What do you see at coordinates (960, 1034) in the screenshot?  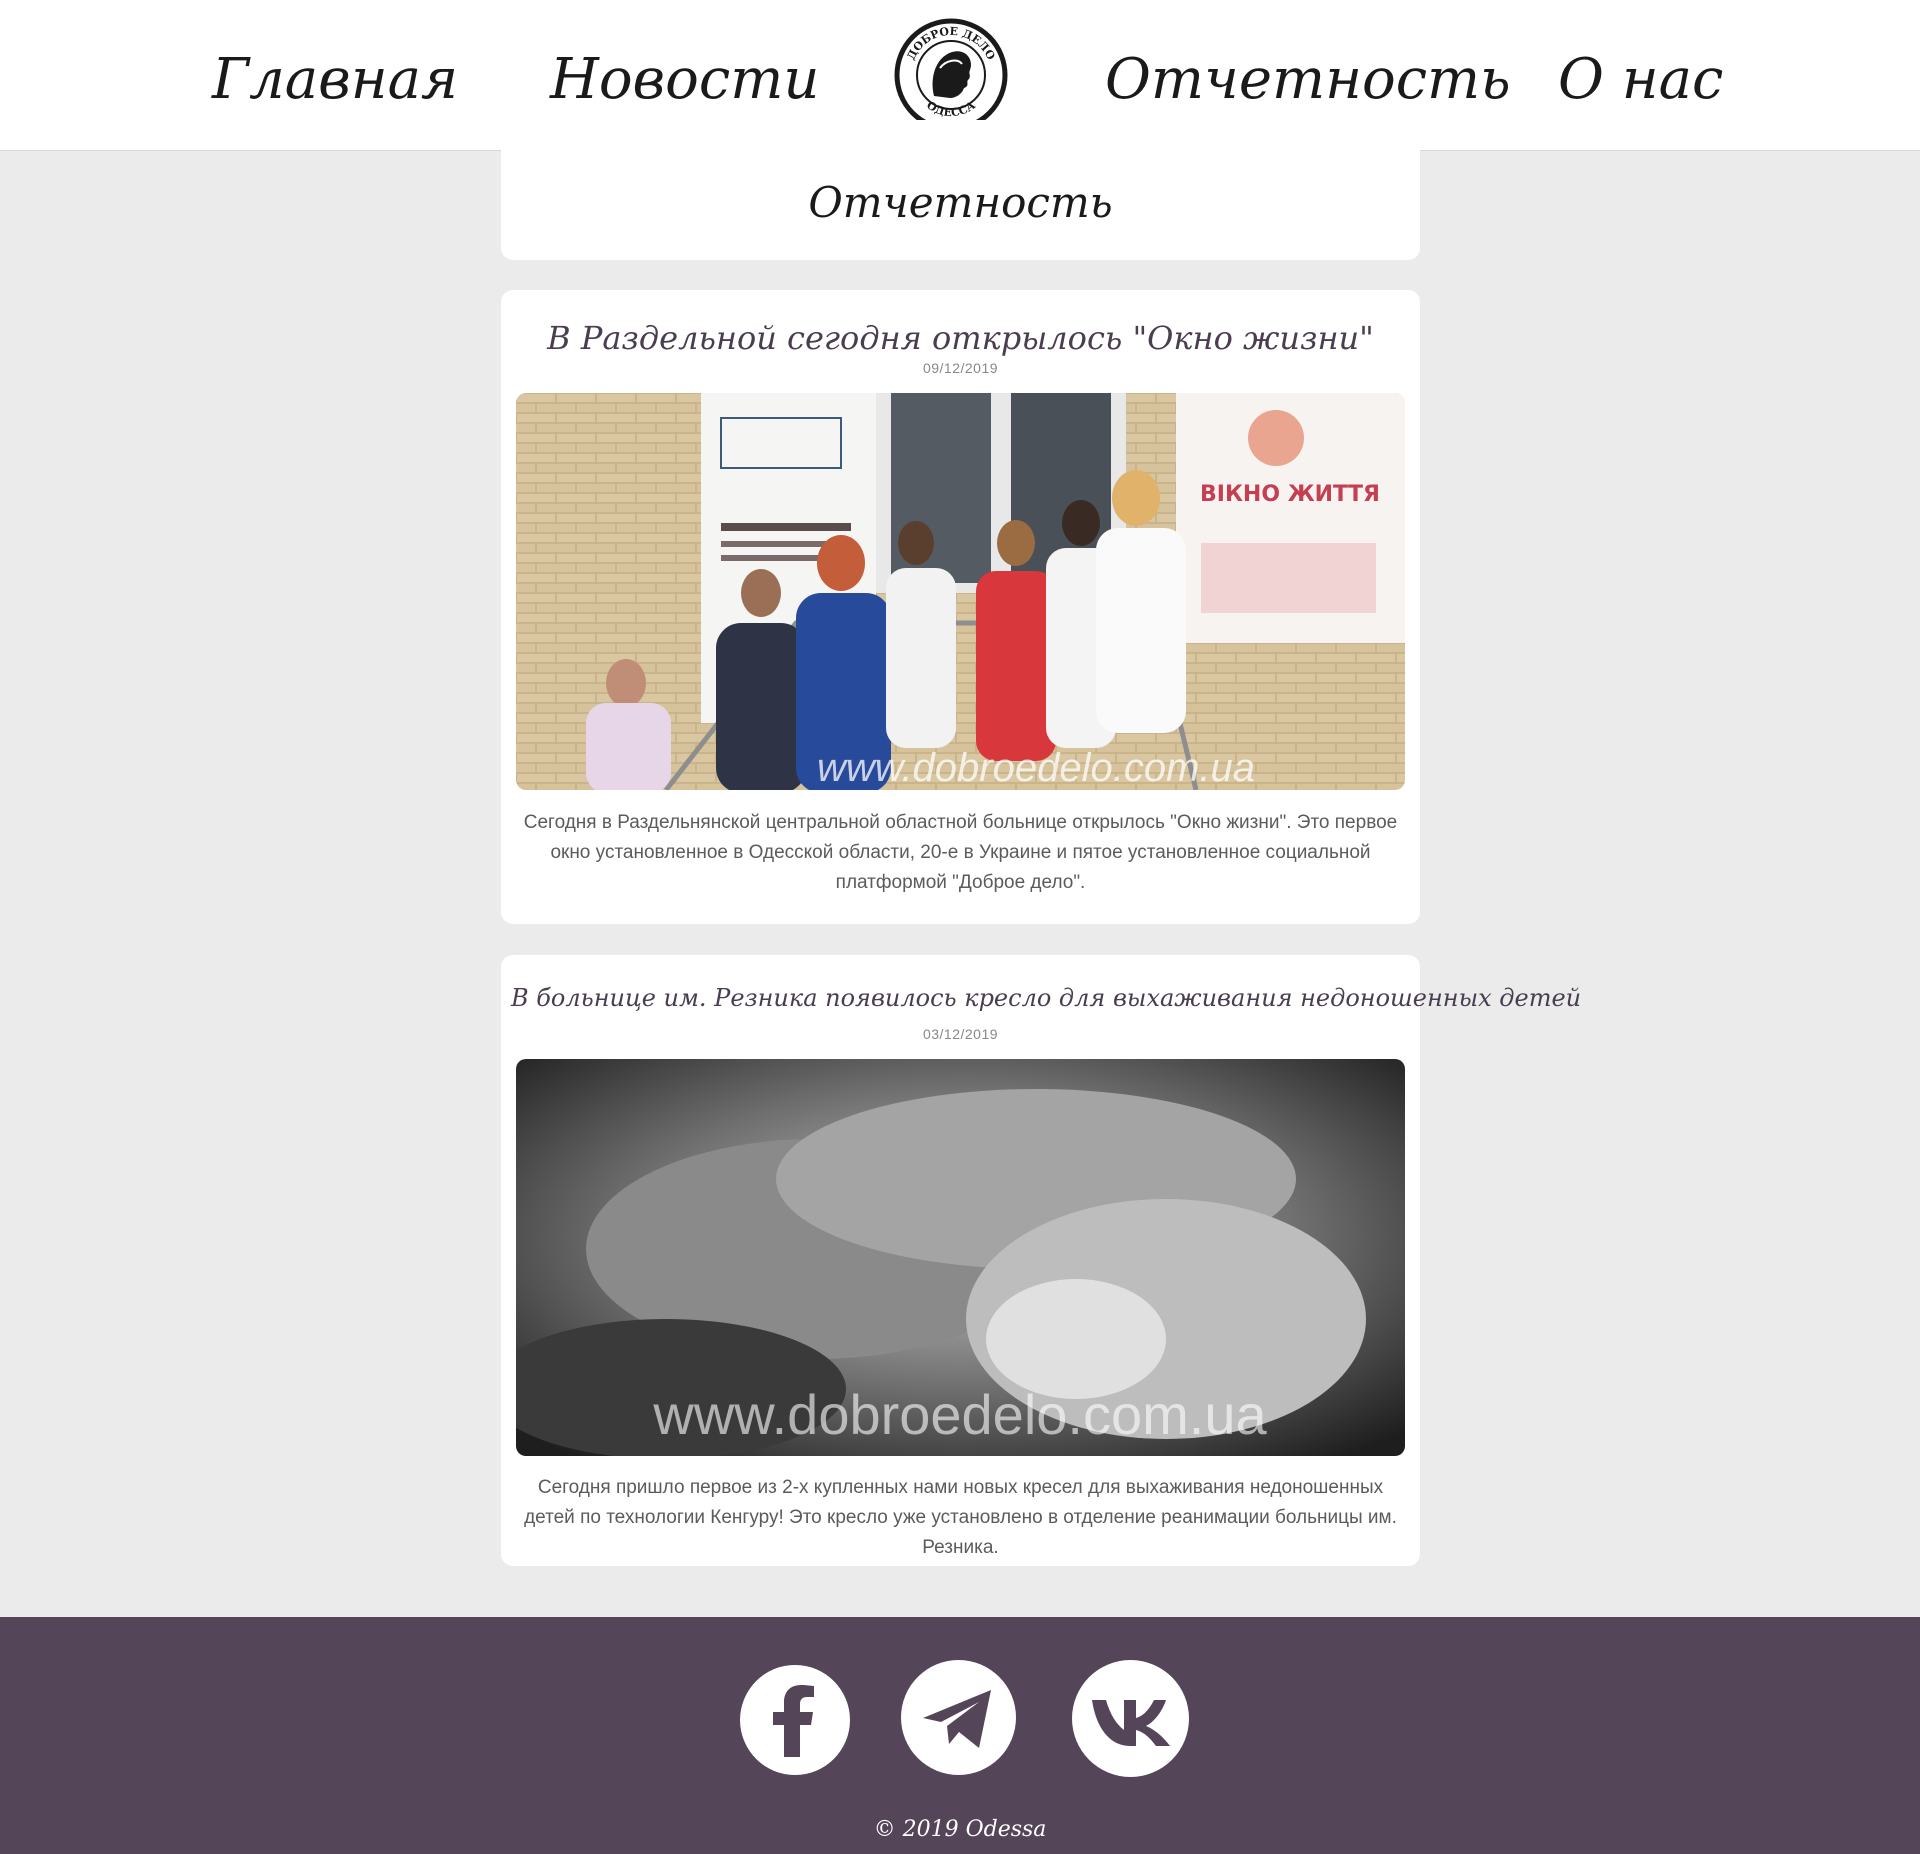 I see `post-date: 03/12/2019` at bounding box center [960, 1034].